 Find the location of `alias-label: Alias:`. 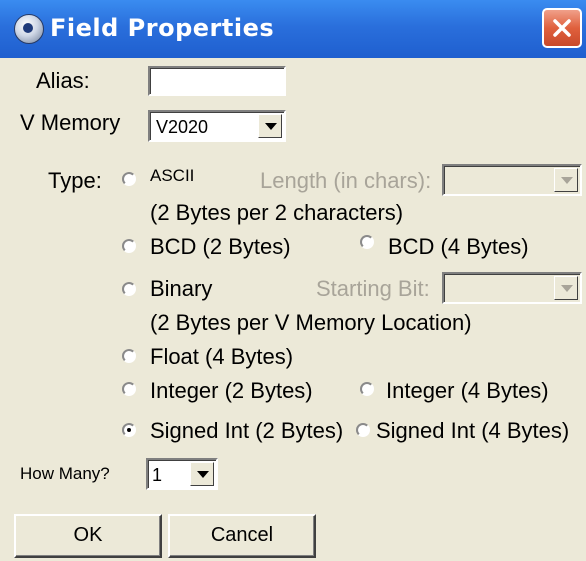

alias-label: Alias: is located at coordinates (63, 80).